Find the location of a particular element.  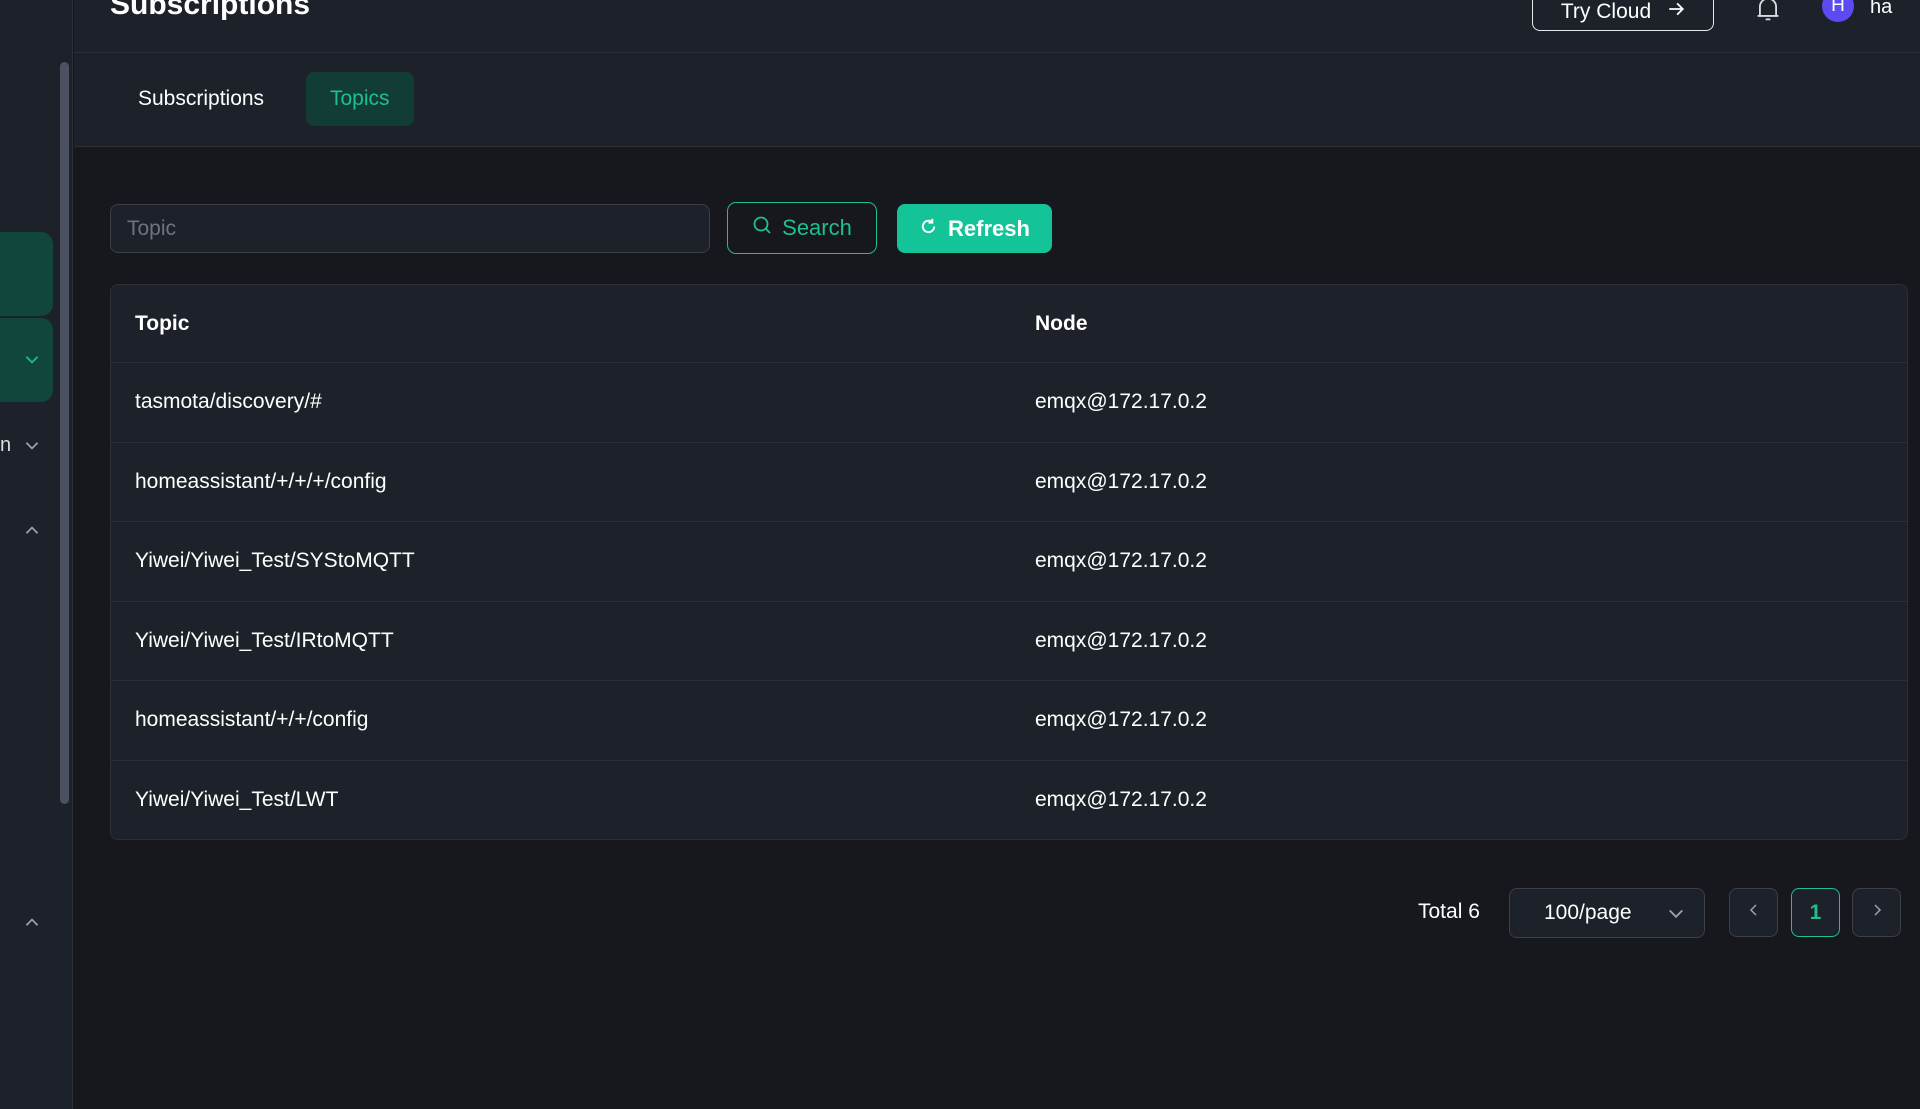

page-number-button: 1 is located at coordinates (1815, 912).